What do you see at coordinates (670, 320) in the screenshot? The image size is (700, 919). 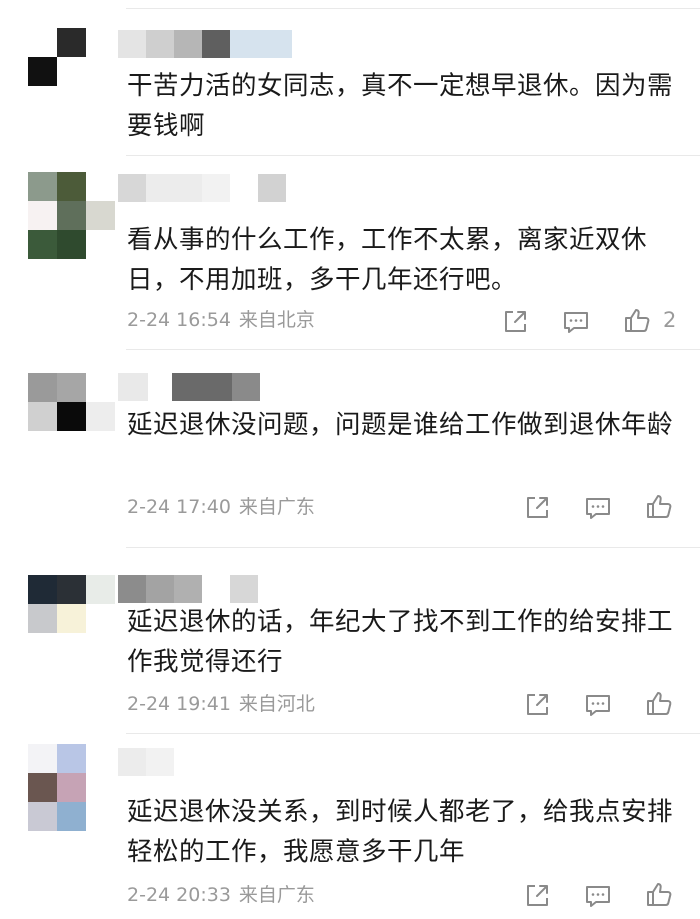 I see `like-count: 2` at bounding box center [670, 320].